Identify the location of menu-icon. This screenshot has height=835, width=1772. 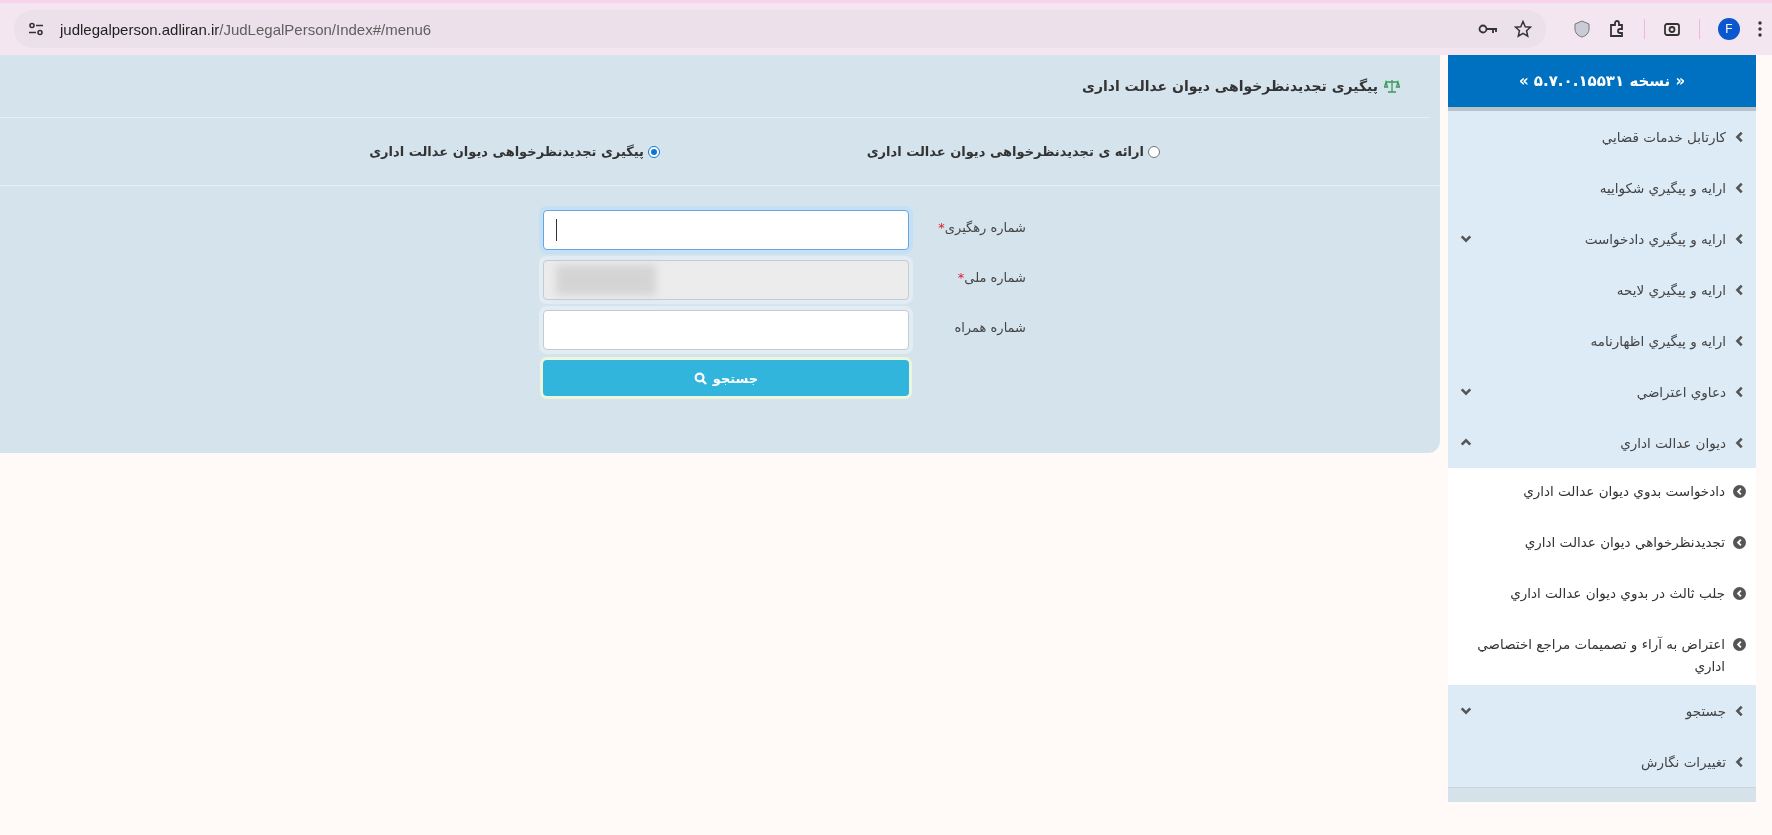
(1760, 29).